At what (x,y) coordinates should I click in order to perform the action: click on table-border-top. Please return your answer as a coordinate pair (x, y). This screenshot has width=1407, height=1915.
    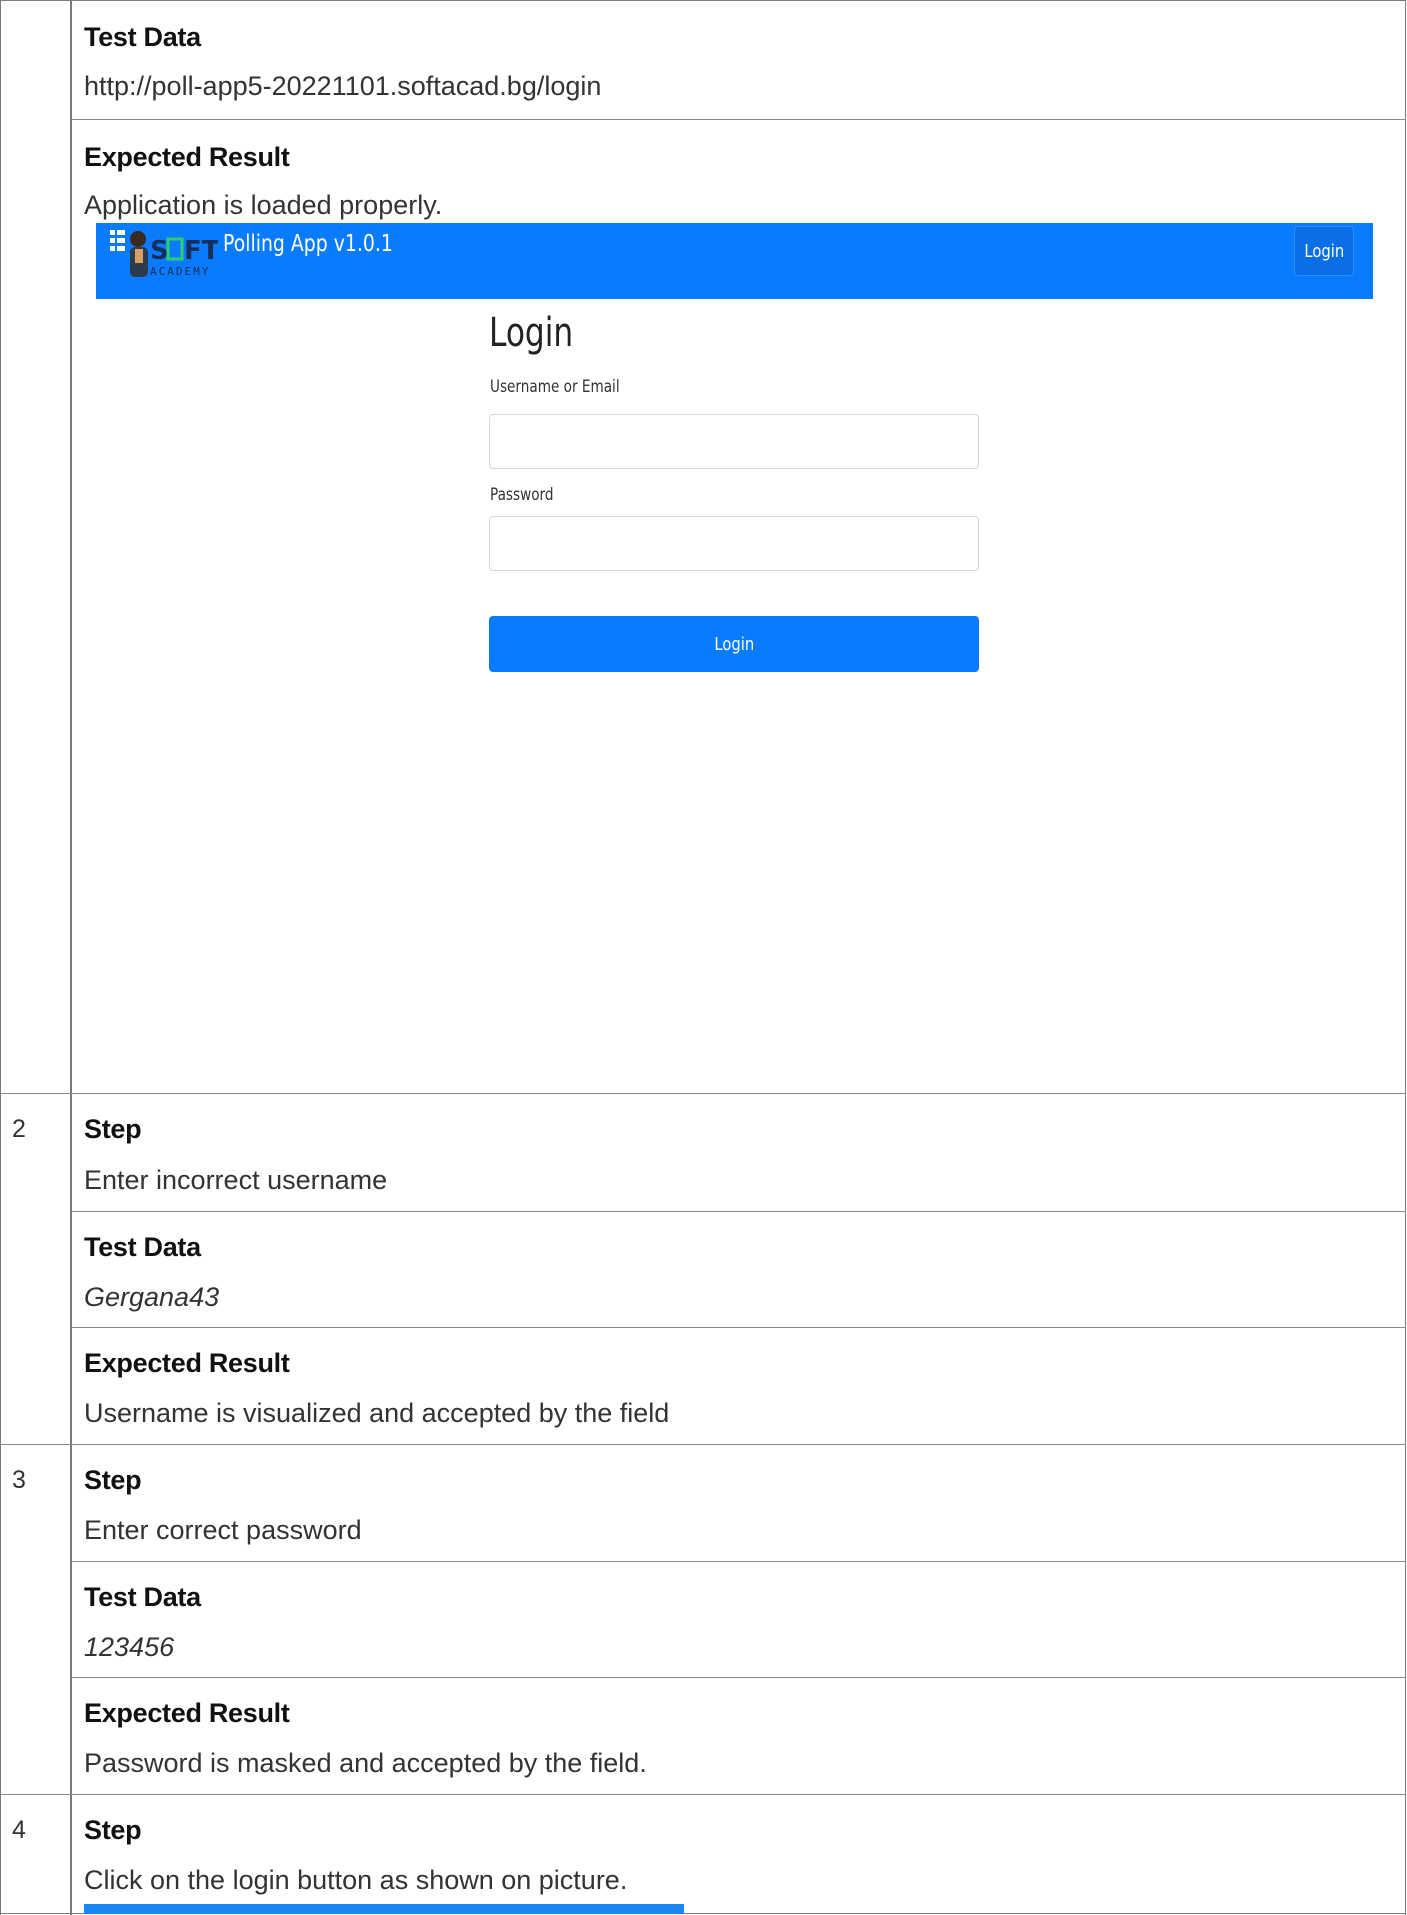
    Looking at the image, I should click on (703, 0).